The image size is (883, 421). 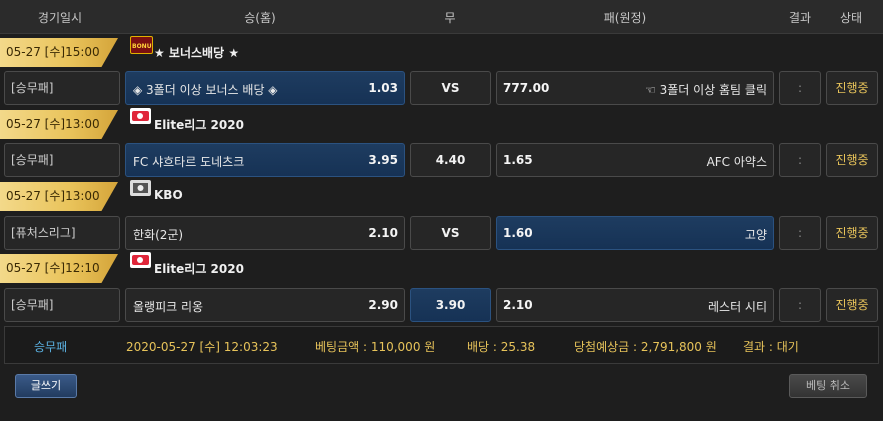 I want to click on away-odds: 777.00, so click(x=526, y=88).